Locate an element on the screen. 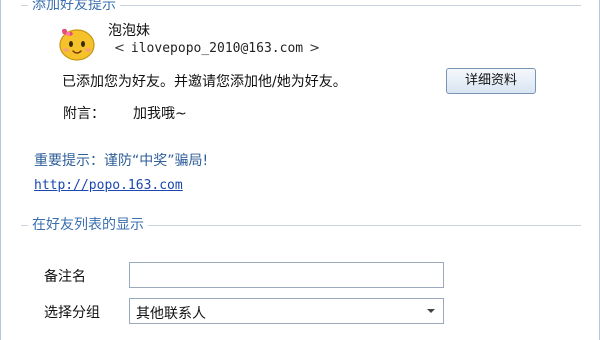  group-label: 选择分组 is located at coordinates (72, 313).